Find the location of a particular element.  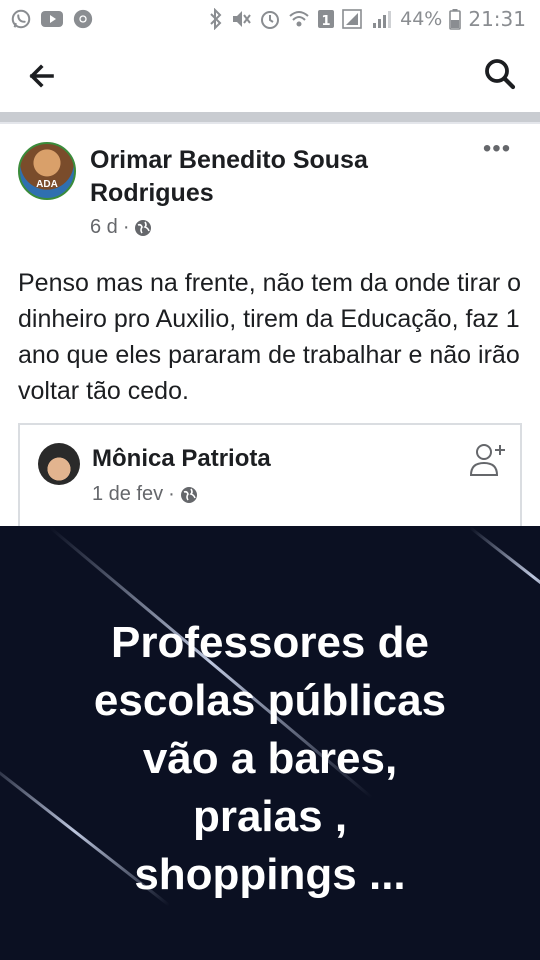

app-bar is located at coordinates (270, 80).